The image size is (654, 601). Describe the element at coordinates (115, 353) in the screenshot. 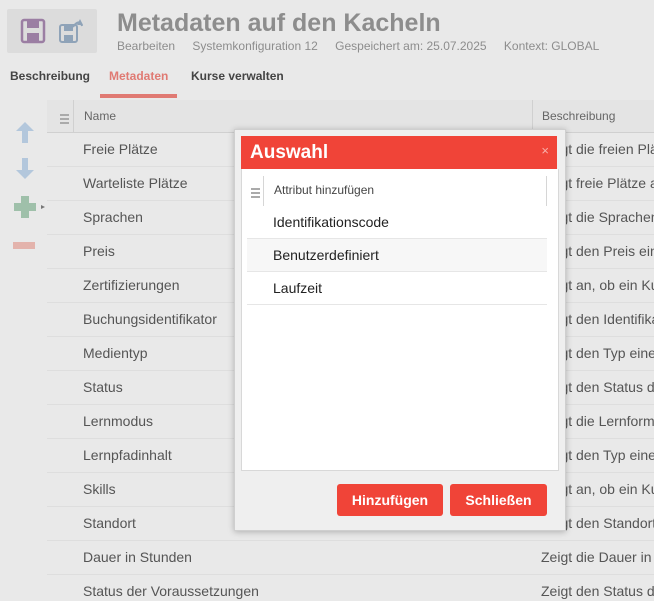

I see `cell-name: Medientyp` at that location.